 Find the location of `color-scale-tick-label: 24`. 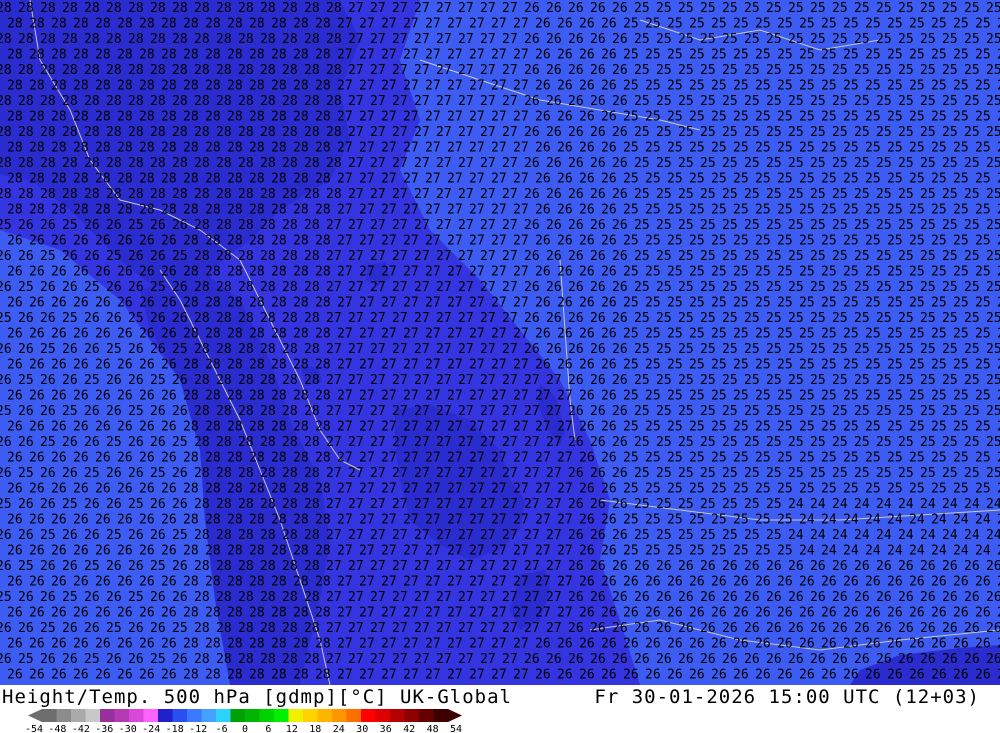

color-scale-tick-label: 24 is located at coordinates (339, 728).